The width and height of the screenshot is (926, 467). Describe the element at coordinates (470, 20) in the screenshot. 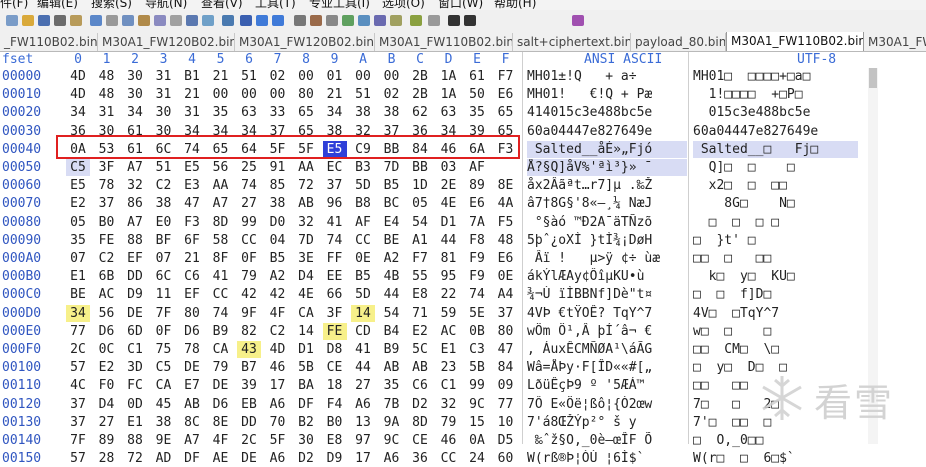

I see `next-icon` at that location.